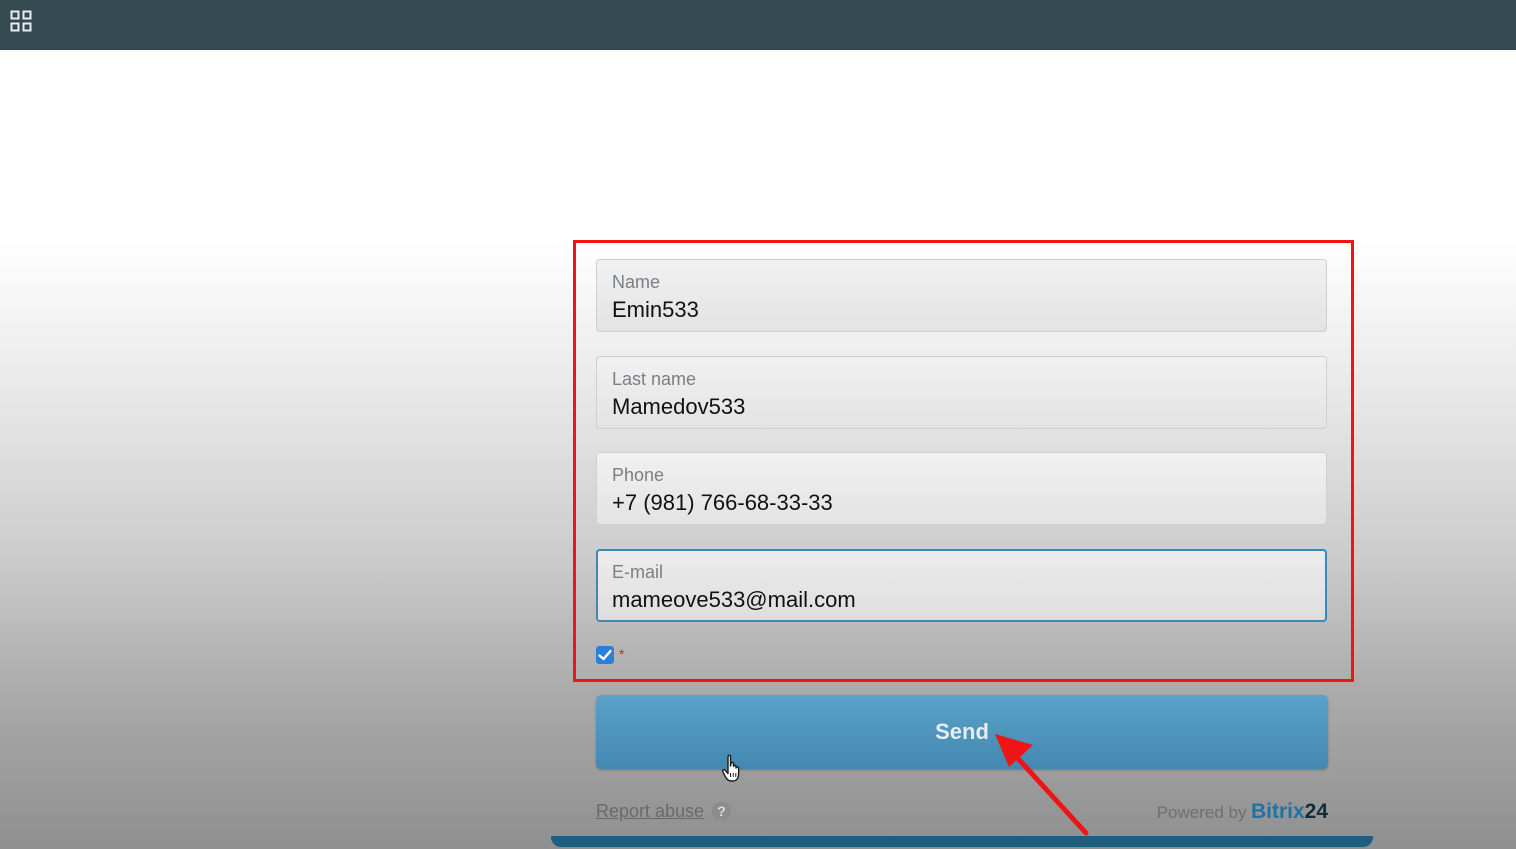 This screenshot has width=1516, height=849. I want to click on hand-cursor-icon, so click(730, 768).